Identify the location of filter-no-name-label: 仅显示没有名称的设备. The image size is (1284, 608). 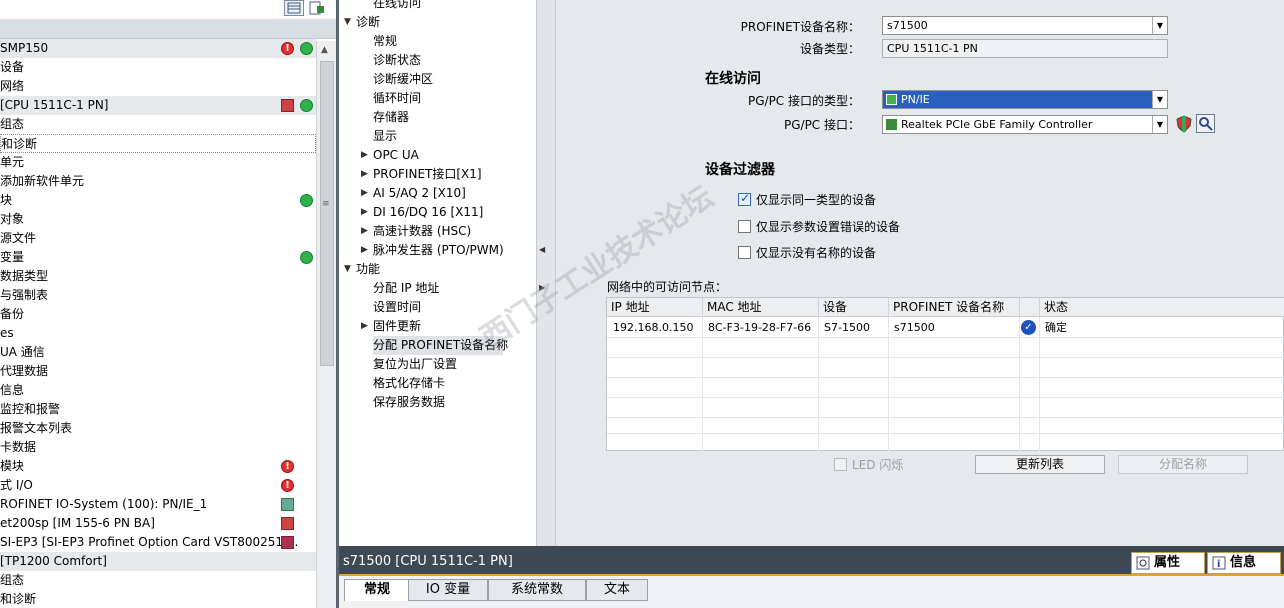
(816, 253).